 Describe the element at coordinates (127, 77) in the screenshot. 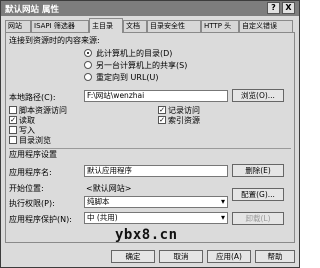

I see `radio-redirect-url-label: 重定向到 URL(U)` at that location.